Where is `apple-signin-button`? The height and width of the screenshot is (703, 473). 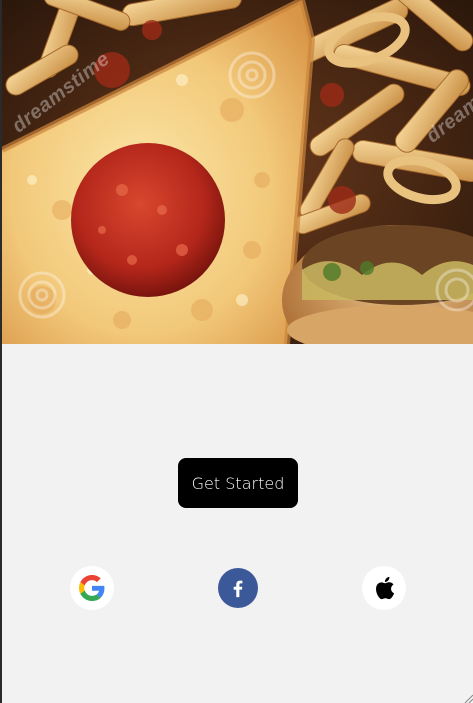
apple-signin-button is located at coordinates (384, 588).